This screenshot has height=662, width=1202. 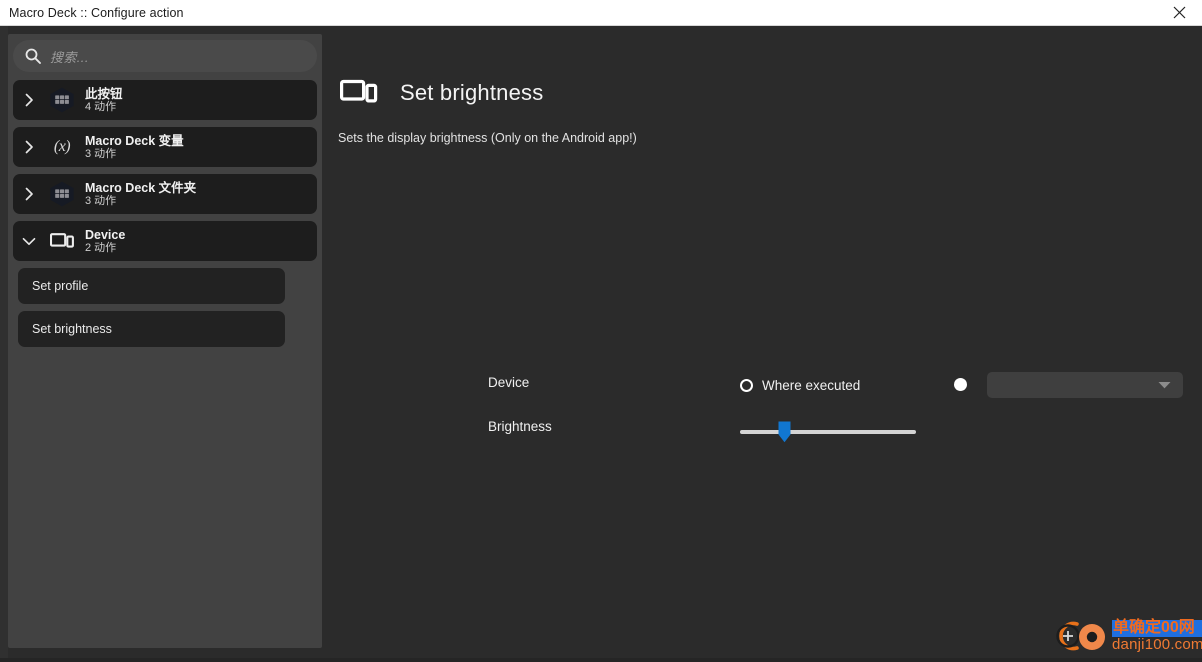 What do you see at coordinates (151, 286) in the screenshot?
I see `tree-item-set-profile: Set profile` at bounding box center [151, 286].